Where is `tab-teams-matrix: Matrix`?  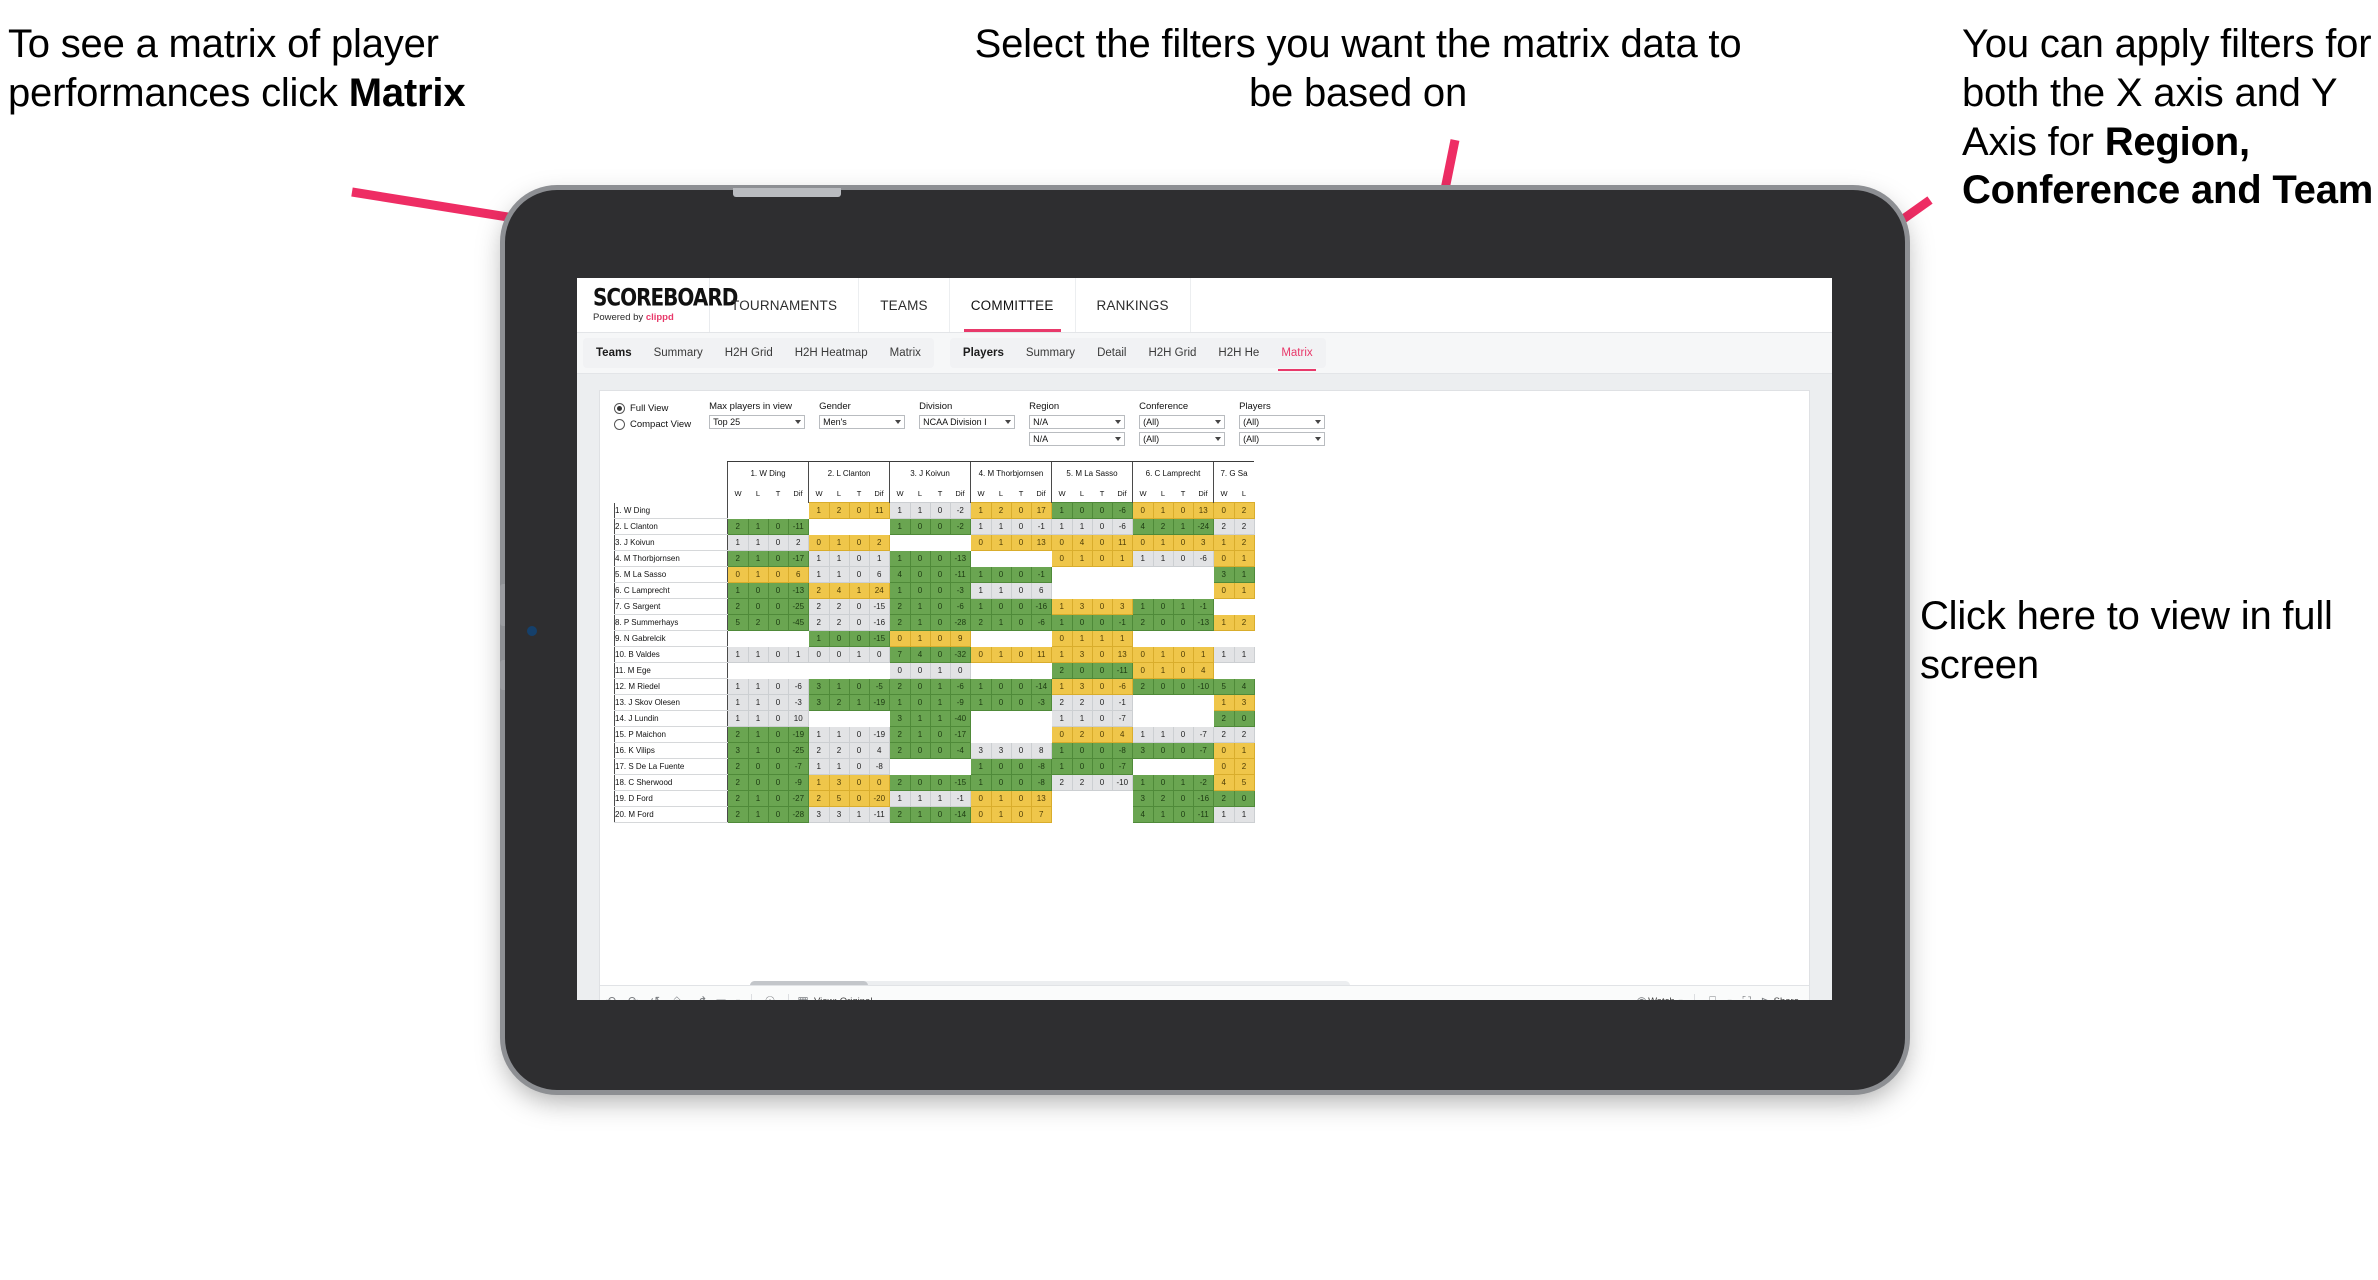
tab-teams-matrix: Matrix is located at coordinates (905, 353).